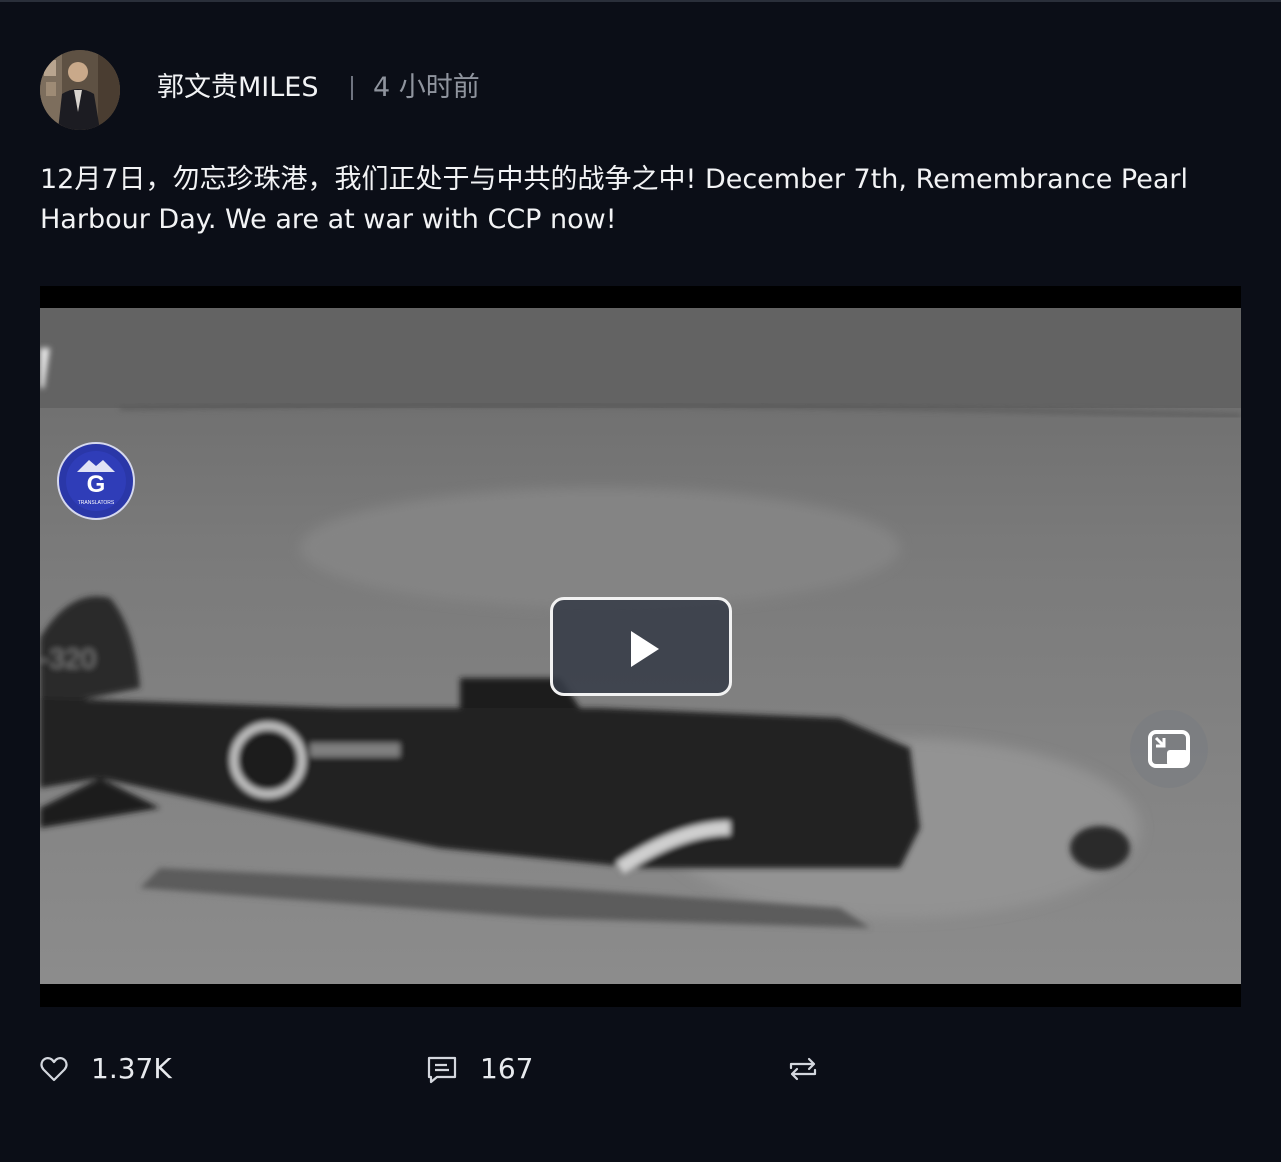 This screenshot has height=1162, width=1281. I want to click on logo-text: TRANSLATORS, so click(96, 503).